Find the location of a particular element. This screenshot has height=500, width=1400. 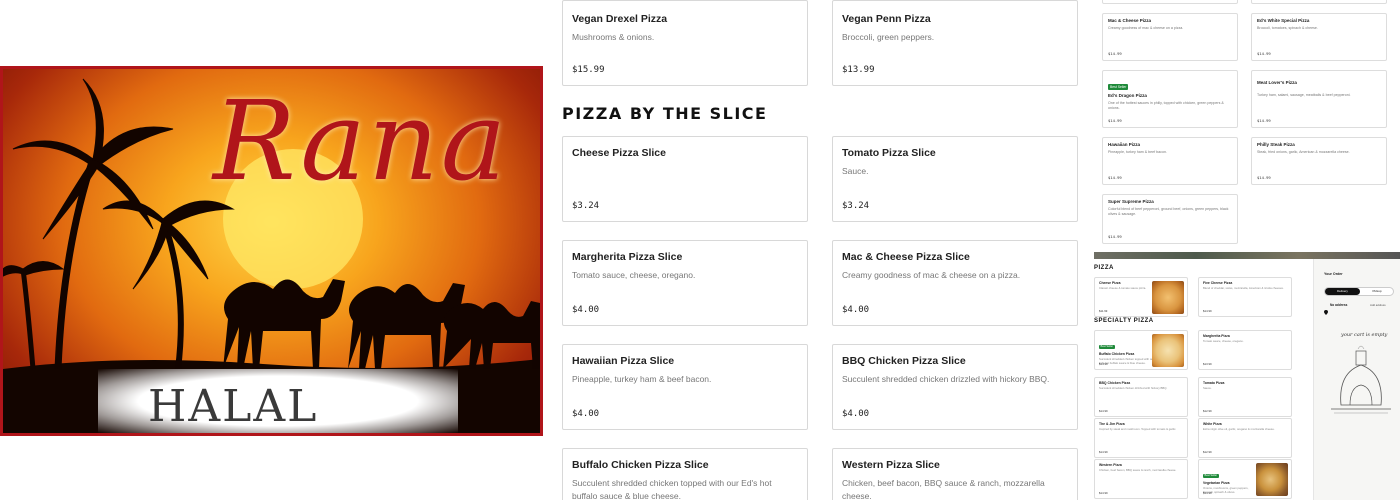

mini-menu-card: Tomato Pizza Sauce. $12.99 is located at coordinates (1245, 397).